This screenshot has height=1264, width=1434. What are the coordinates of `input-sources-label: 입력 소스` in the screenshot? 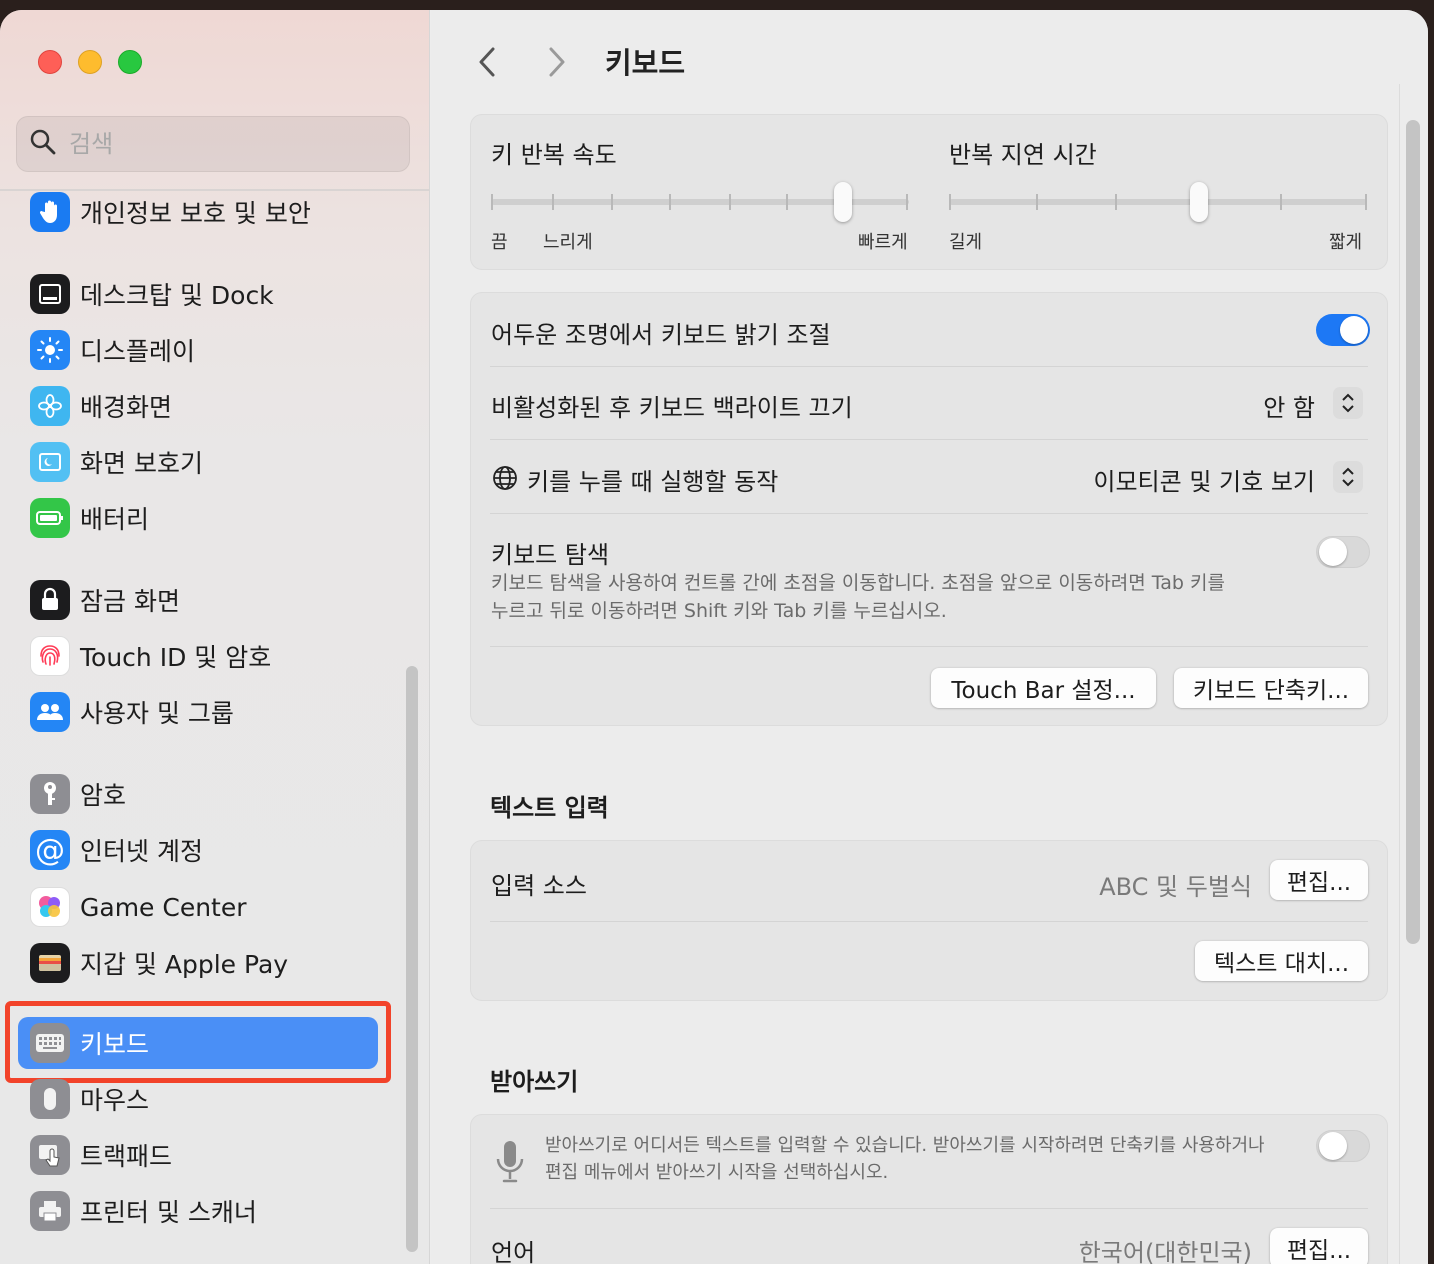 It's located at (539, 886).